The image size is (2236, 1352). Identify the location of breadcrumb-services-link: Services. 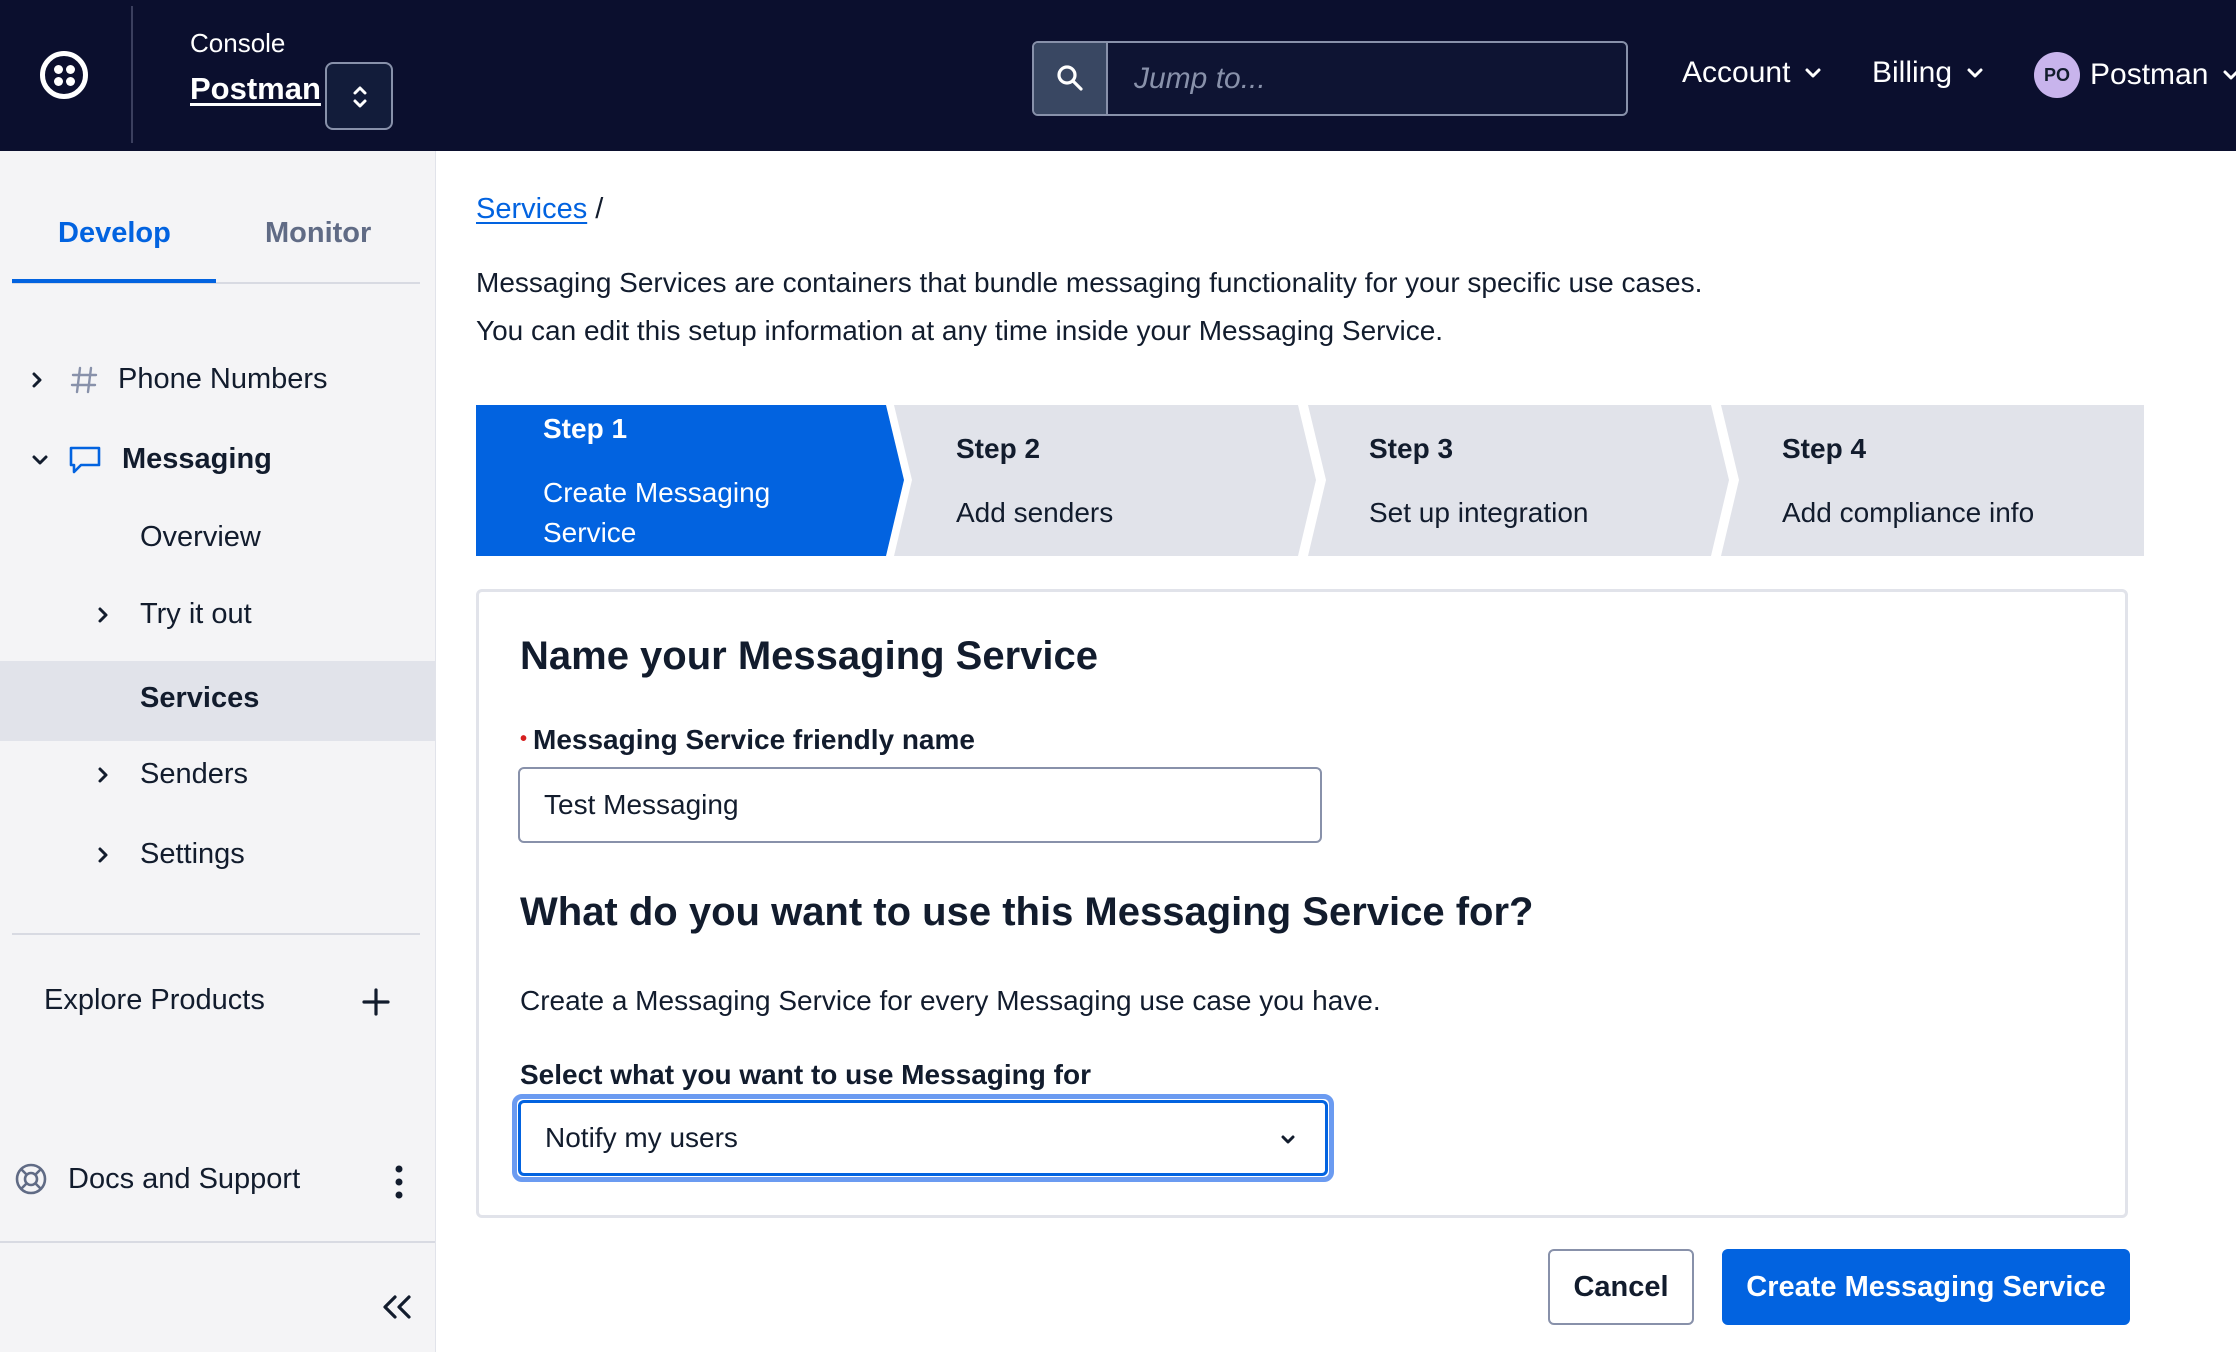
(531, 209).